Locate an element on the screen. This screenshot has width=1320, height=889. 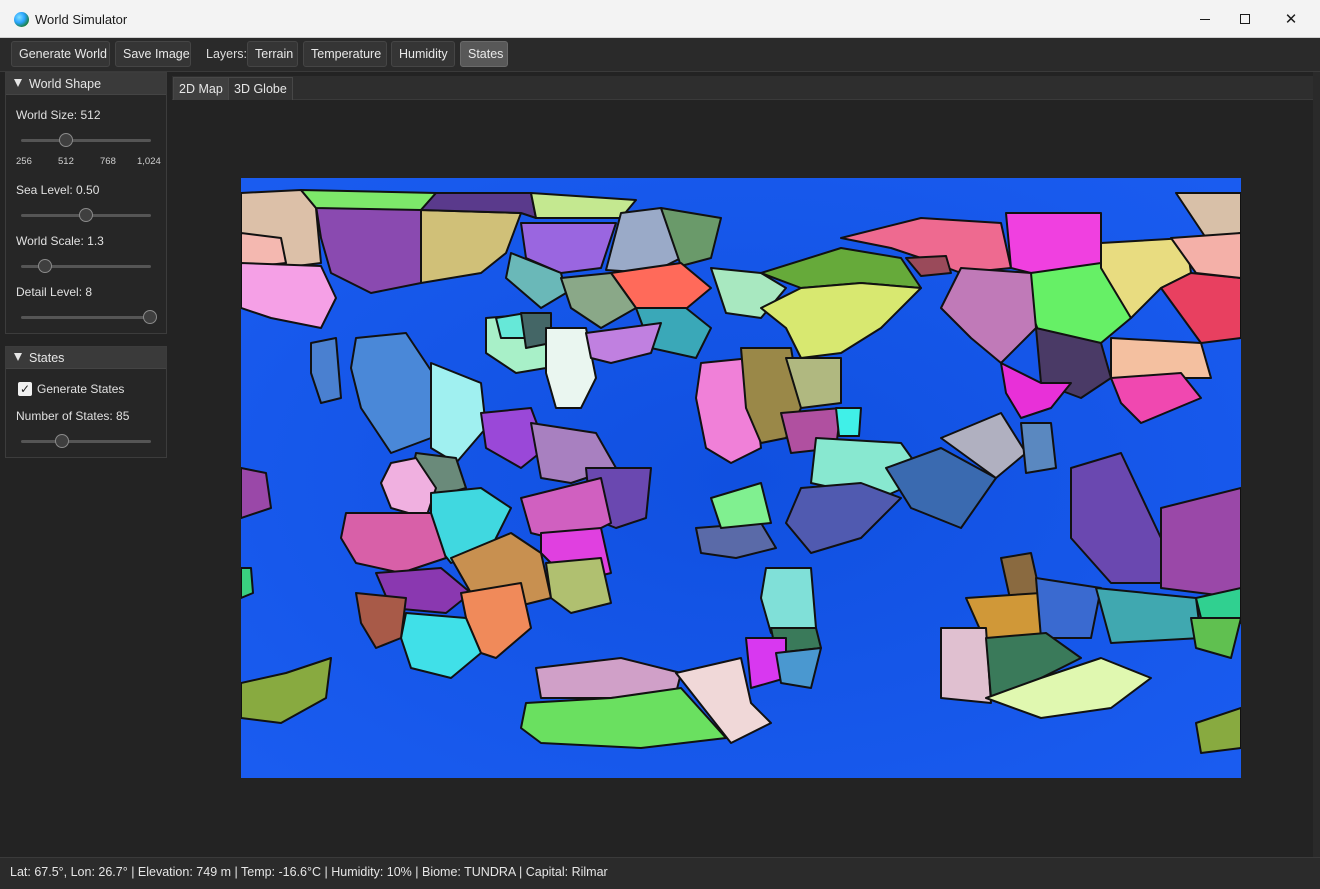
save-image-button: Save Image is located at coordinates (153, 54).